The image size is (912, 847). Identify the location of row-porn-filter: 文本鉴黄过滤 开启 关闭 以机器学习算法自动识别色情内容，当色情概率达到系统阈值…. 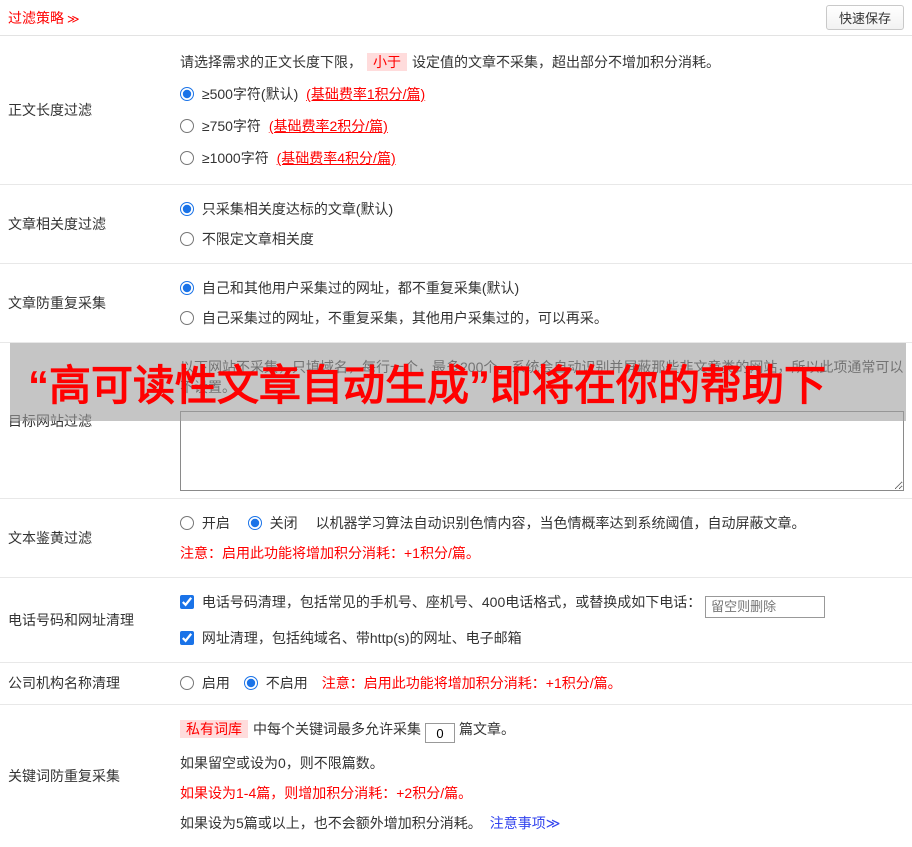
(456, 538).